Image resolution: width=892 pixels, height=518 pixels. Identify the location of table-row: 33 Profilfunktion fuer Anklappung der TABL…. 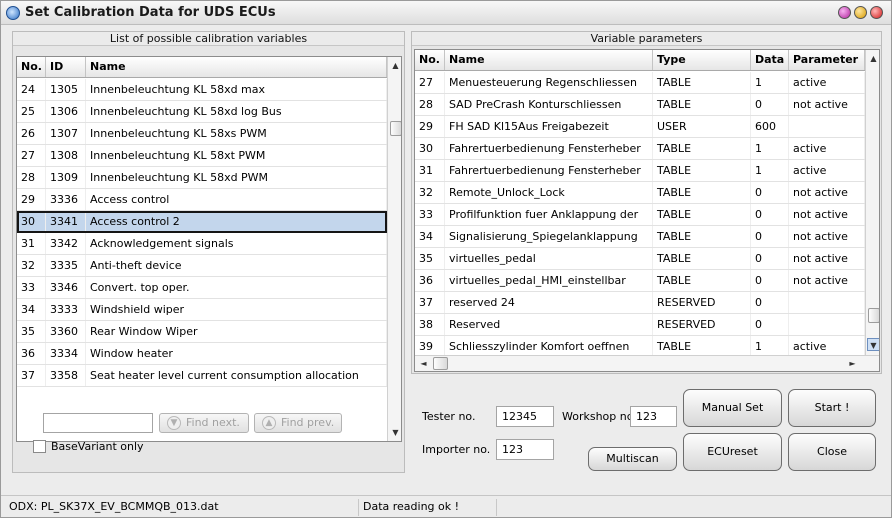
(640, 215).